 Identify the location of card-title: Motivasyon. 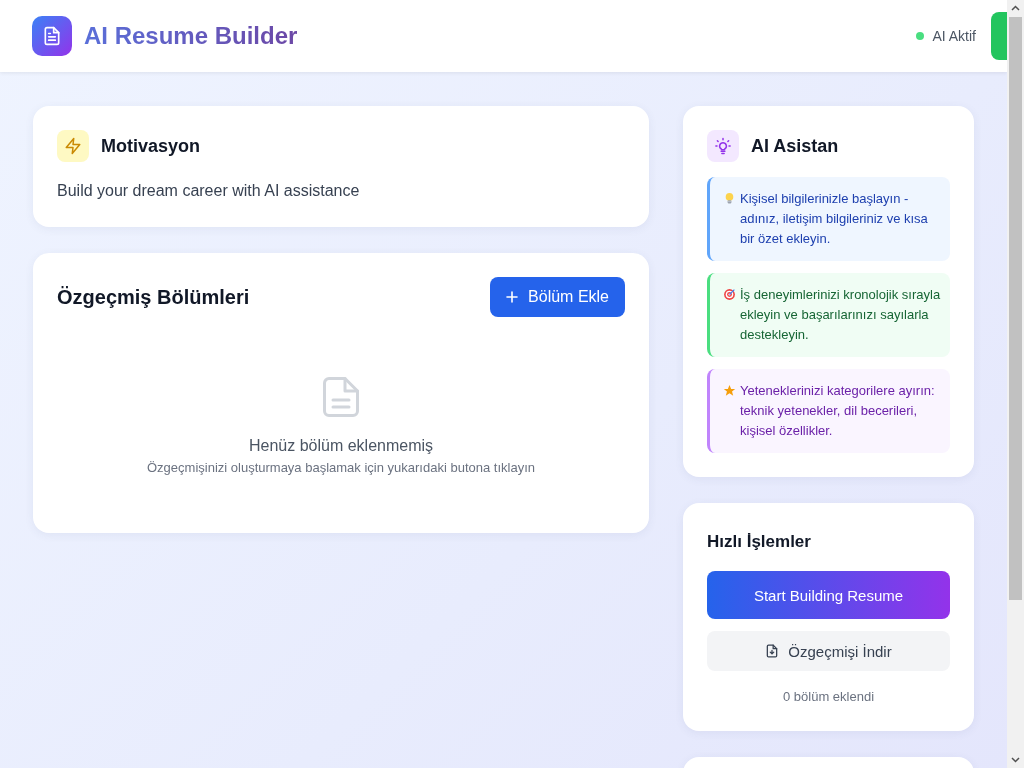
(151, 146).